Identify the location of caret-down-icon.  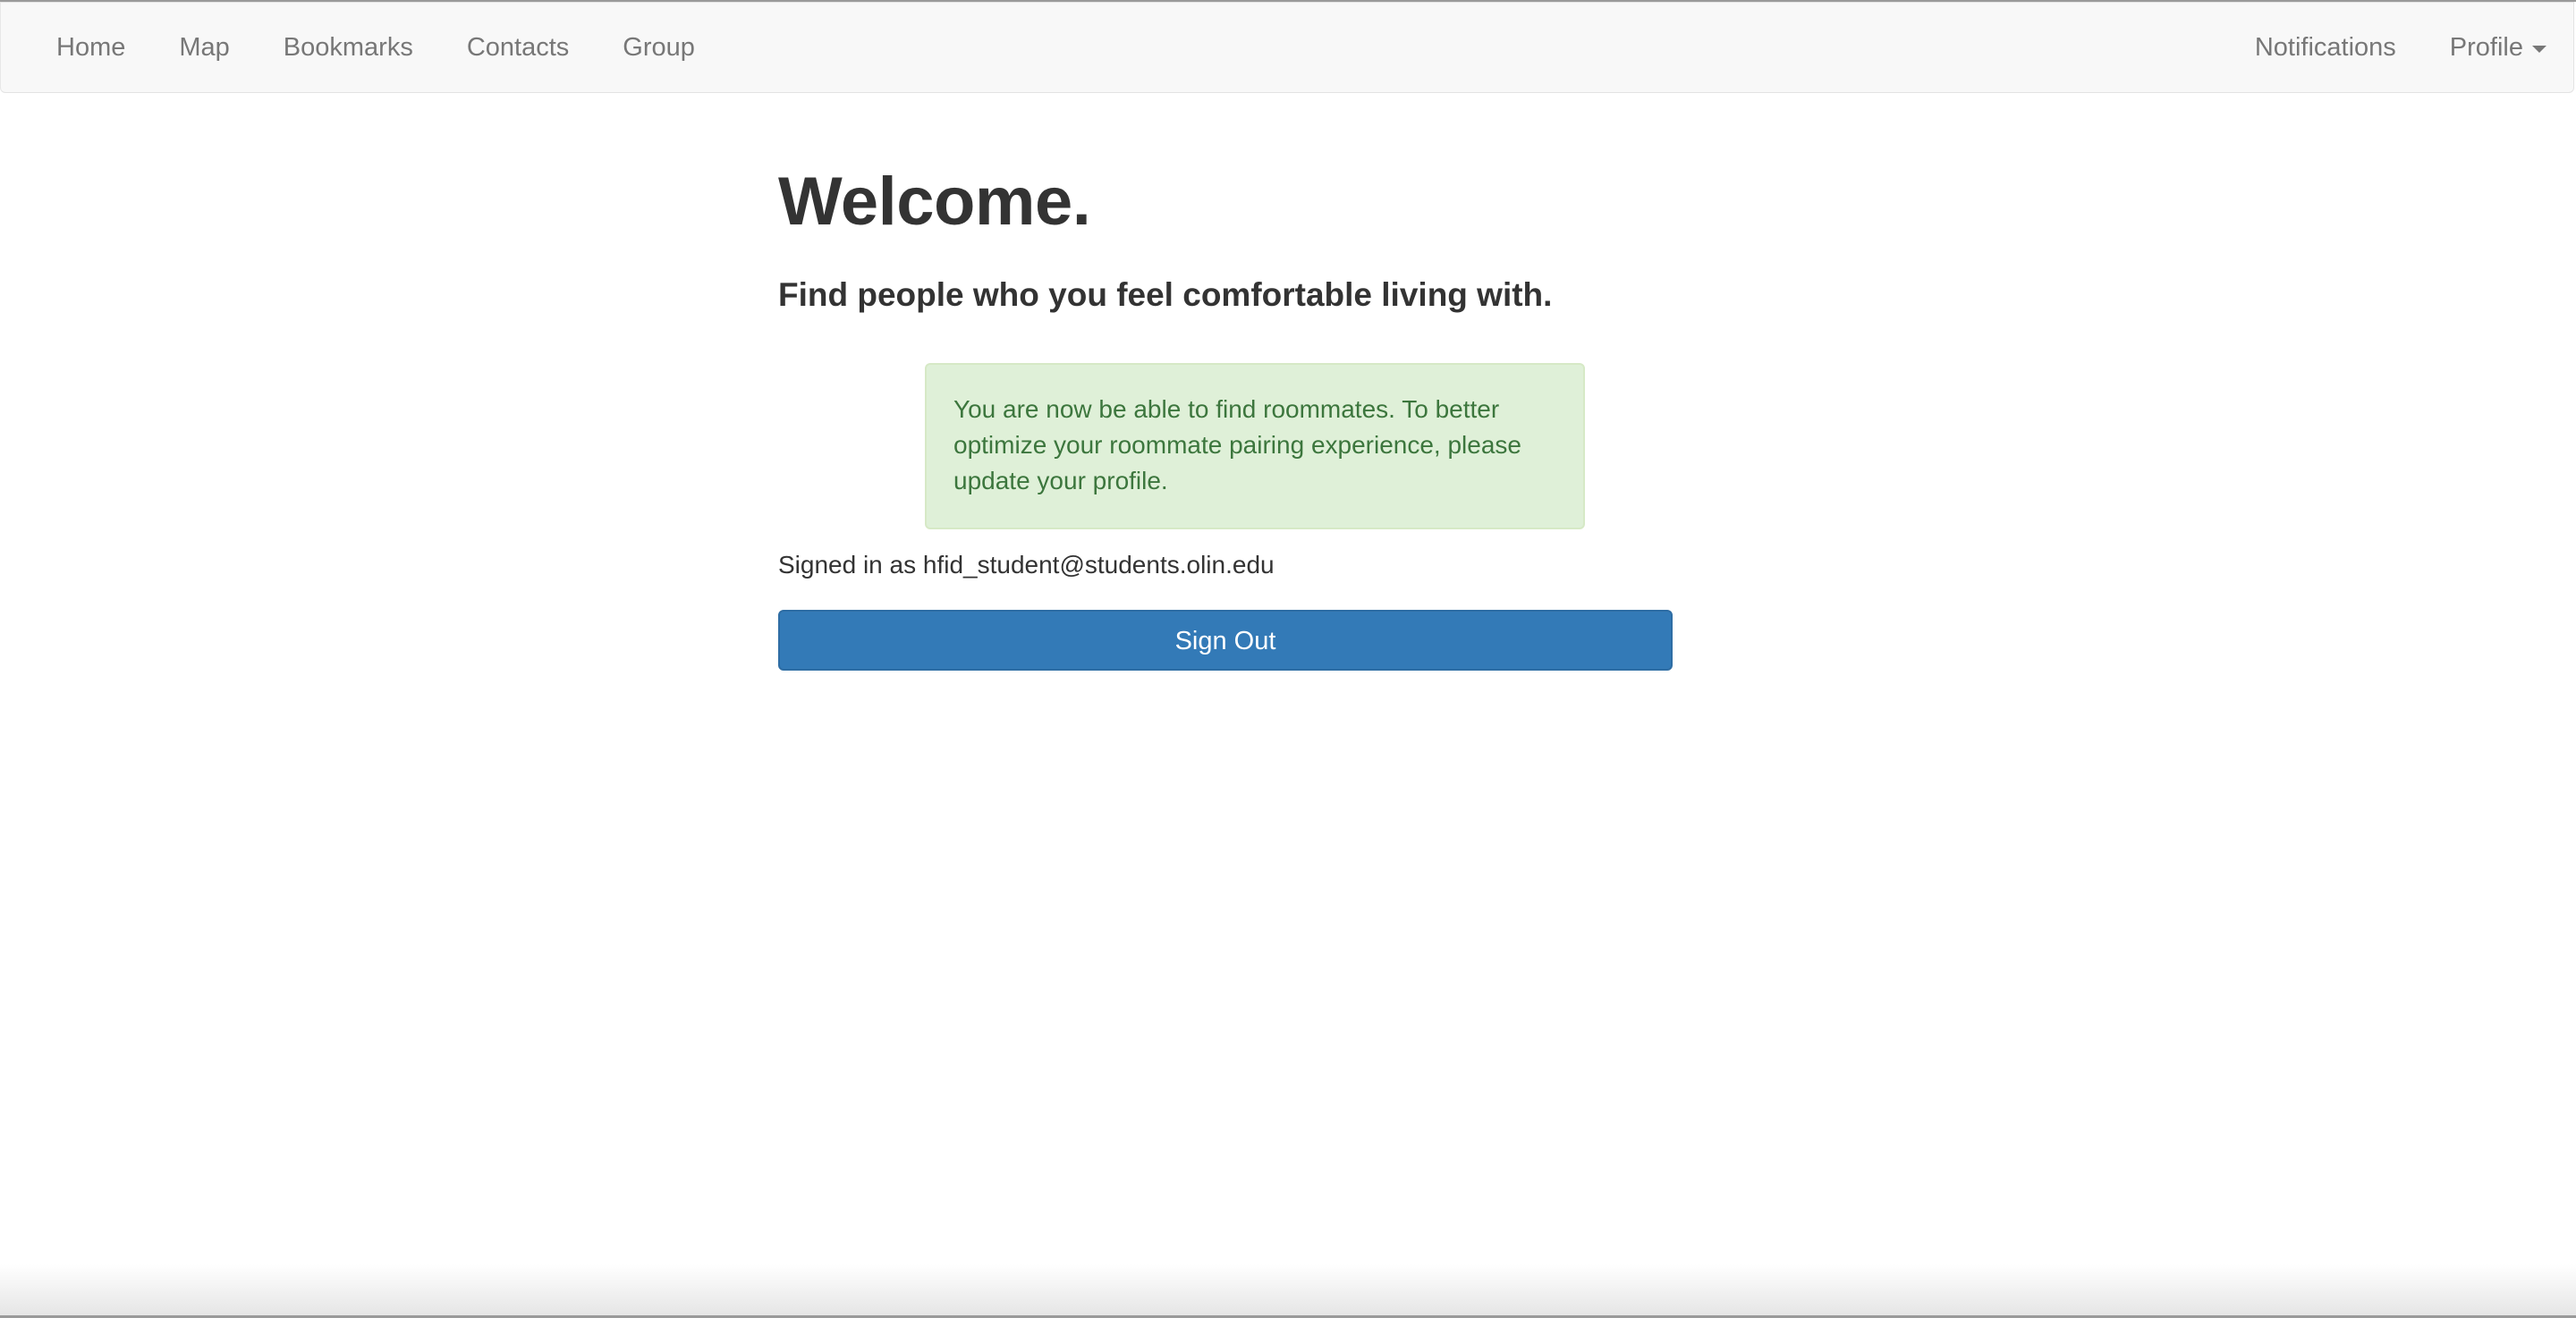
(2539, 50).